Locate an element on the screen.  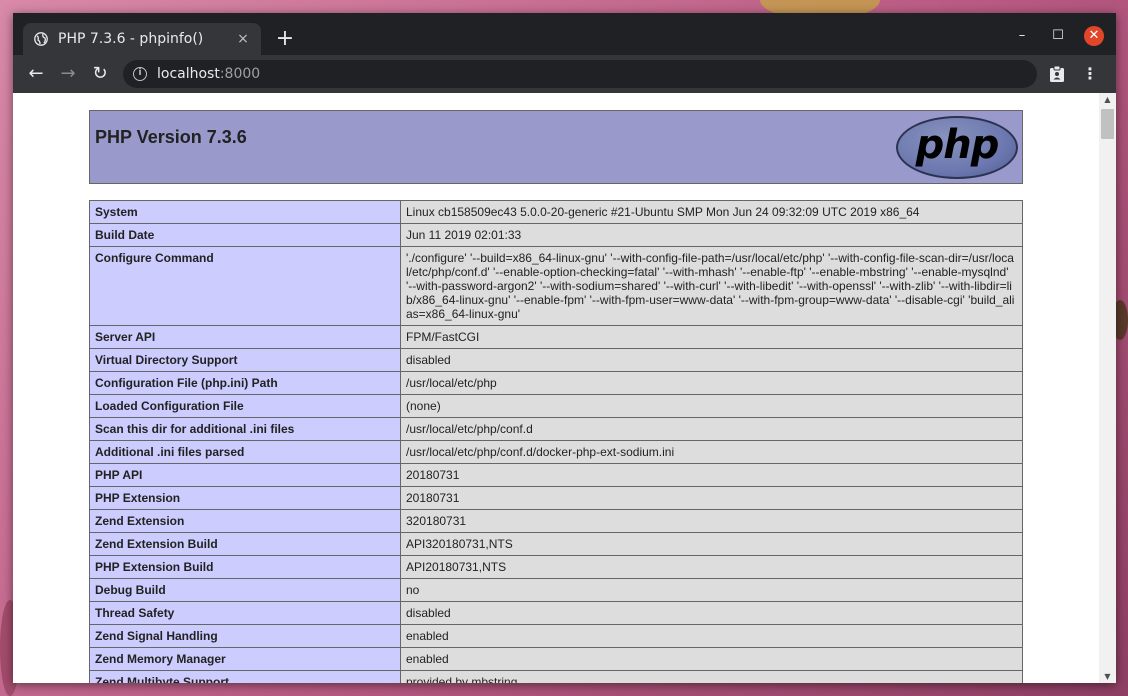
clipboard-icon is located at coordinates (1057, 74).